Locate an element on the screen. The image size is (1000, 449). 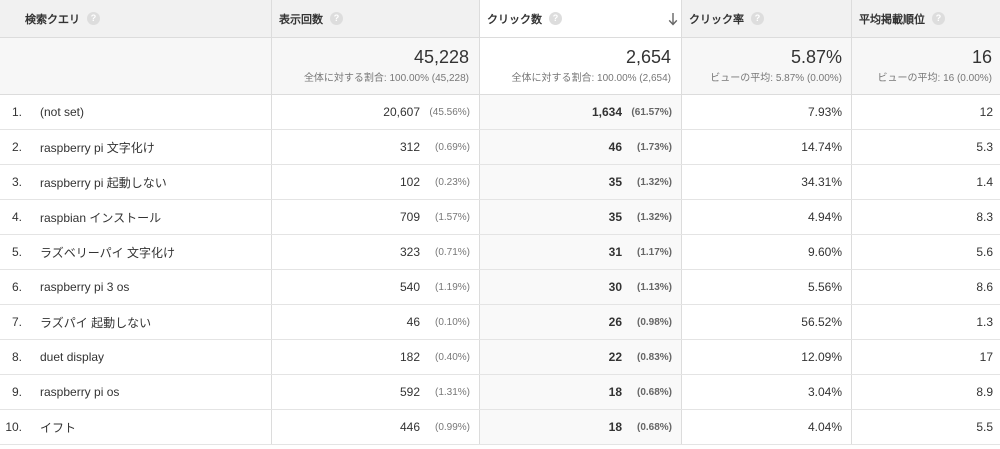
impressions-cell: 46 (0.10%) is located at coordinates (375, 322).